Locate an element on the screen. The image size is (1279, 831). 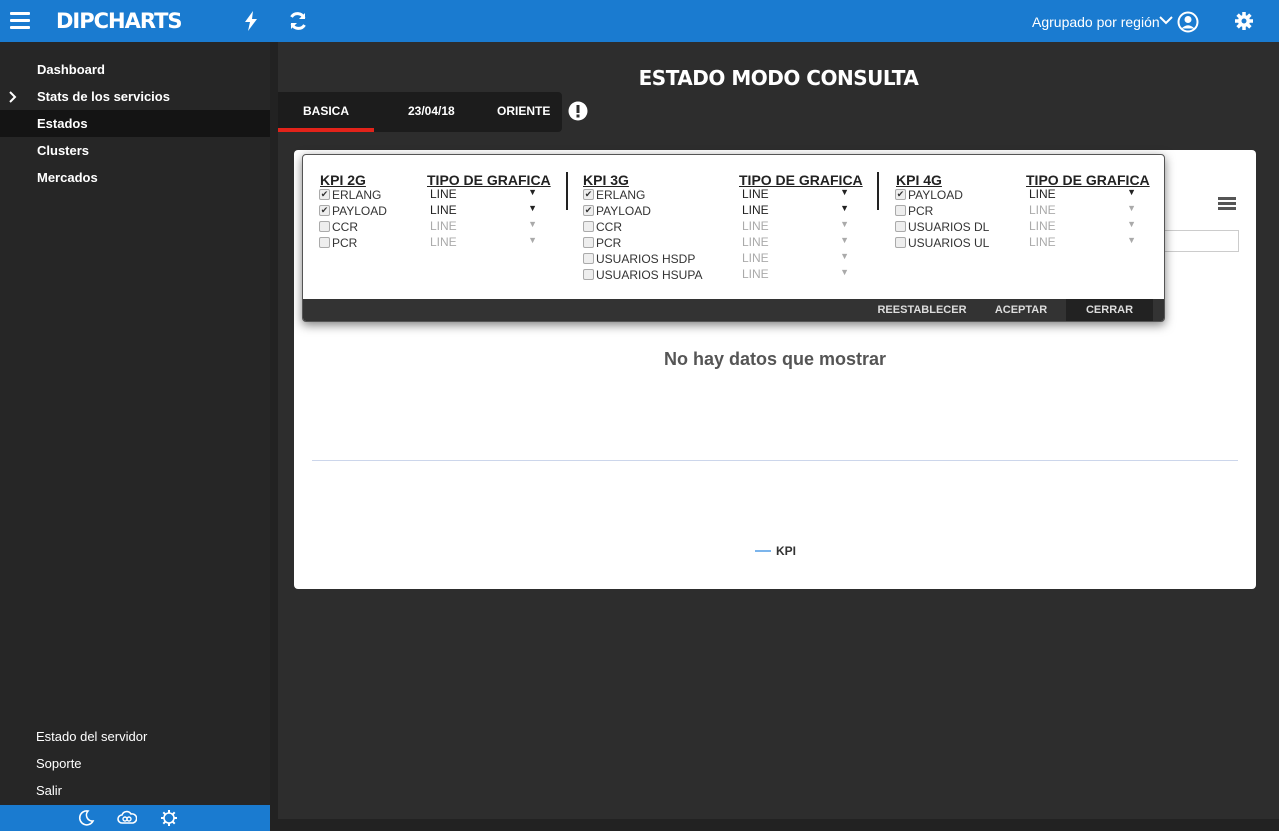
app-brand: DIPCHARTS is located at coordinates (119, 21).